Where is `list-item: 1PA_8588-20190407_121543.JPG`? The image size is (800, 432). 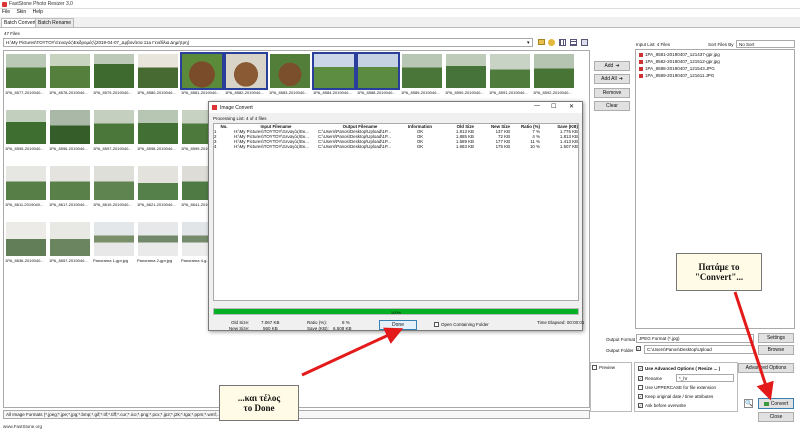 list-item: 1PA_8588-20190407_121543.JPG is located at coordinates (677, 68).